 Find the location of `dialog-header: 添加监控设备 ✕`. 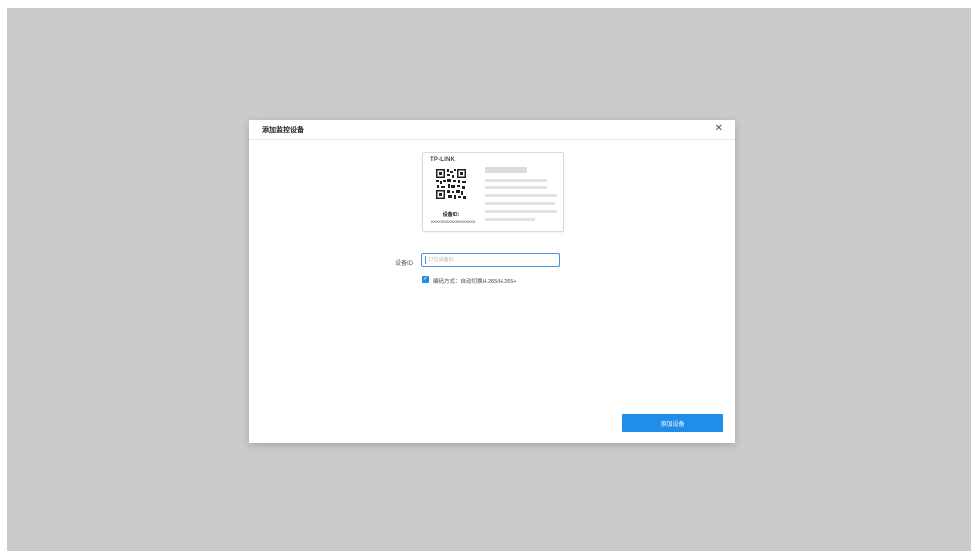

dialog-header: 添加监控设备 ✕ is located at coordinates (492, 130).